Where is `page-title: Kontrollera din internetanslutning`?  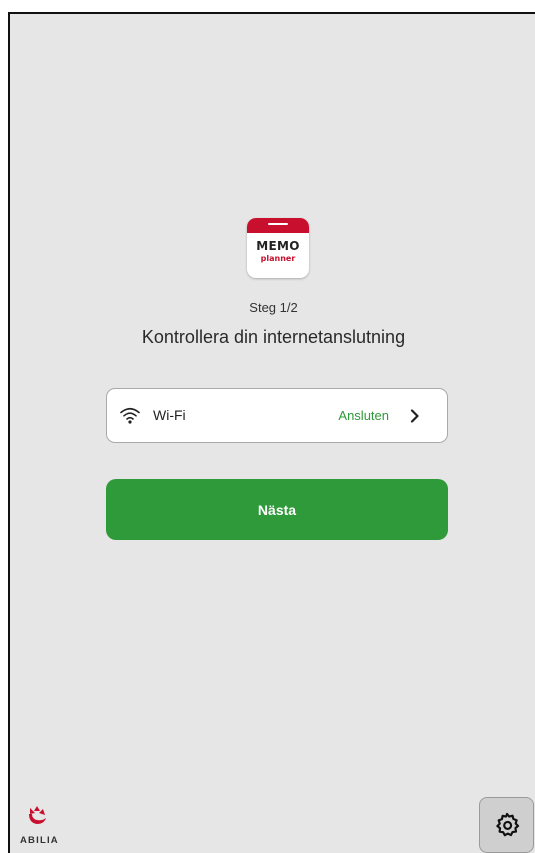 page-title: Kontrollera din internetanslutning is located at coordinates (273, 337).